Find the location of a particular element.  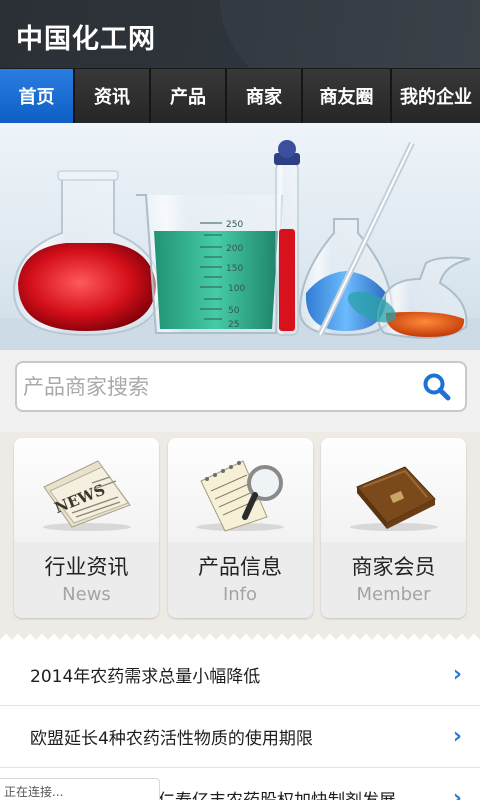

card-member-subtitle: Member is located at coordinates (393, 594).